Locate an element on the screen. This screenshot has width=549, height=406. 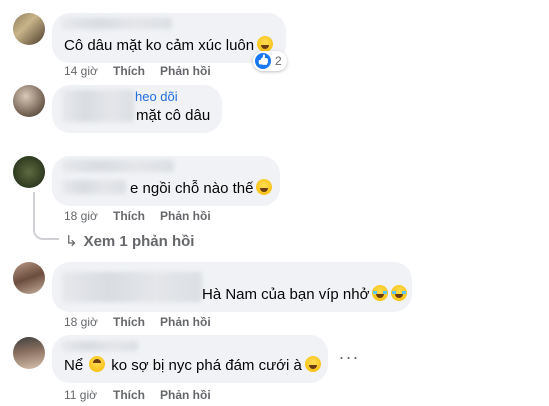
comment-bubble: e ngồi chỗ nào thế is located at coordinates (166, 181).